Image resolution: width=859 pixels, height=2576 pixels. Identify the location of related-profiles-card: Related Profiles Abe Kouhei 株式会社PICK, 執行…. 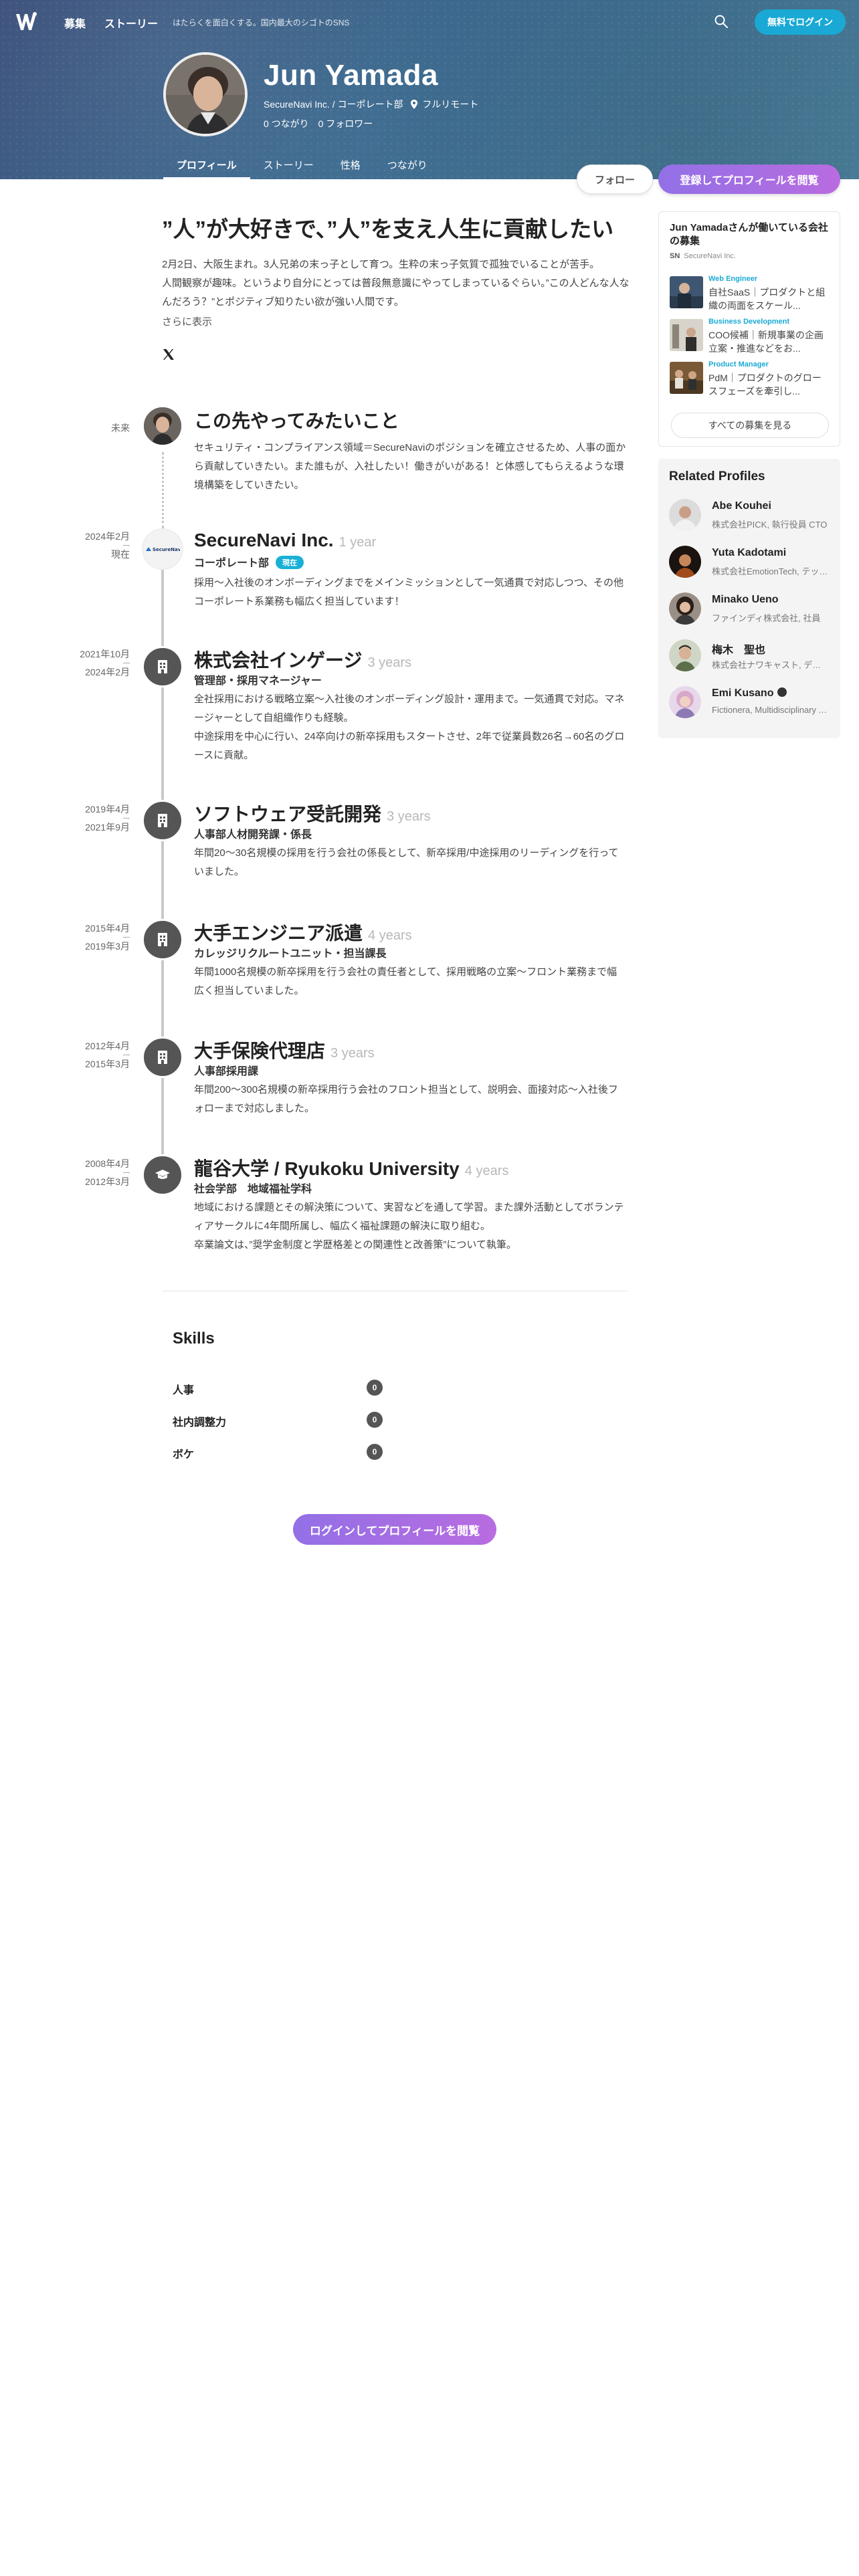
(749, 598).